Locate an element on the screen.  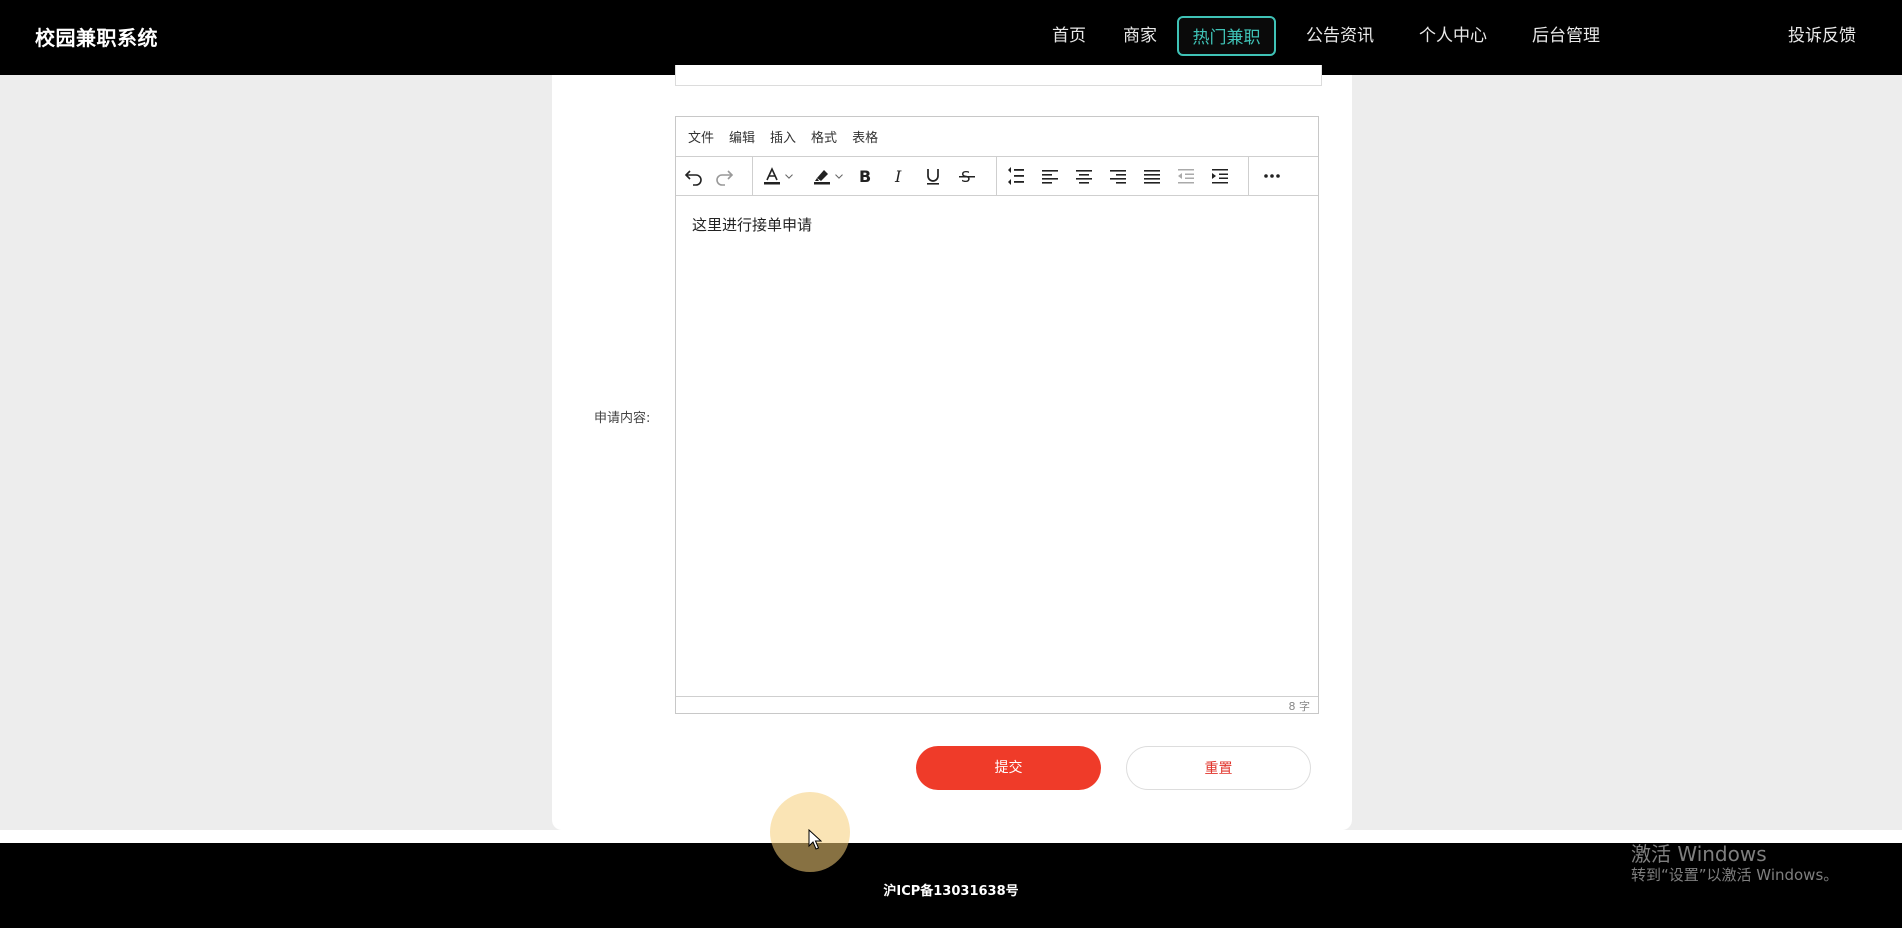
activation-watermark-title: 激活 Windows is located at coordinates (1699, 854).